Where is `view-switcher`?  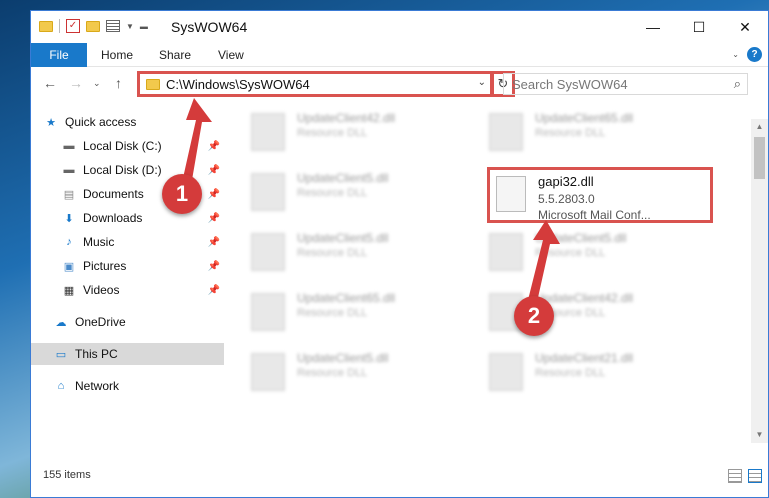 view-switcher is located at coordinates (745, 476).